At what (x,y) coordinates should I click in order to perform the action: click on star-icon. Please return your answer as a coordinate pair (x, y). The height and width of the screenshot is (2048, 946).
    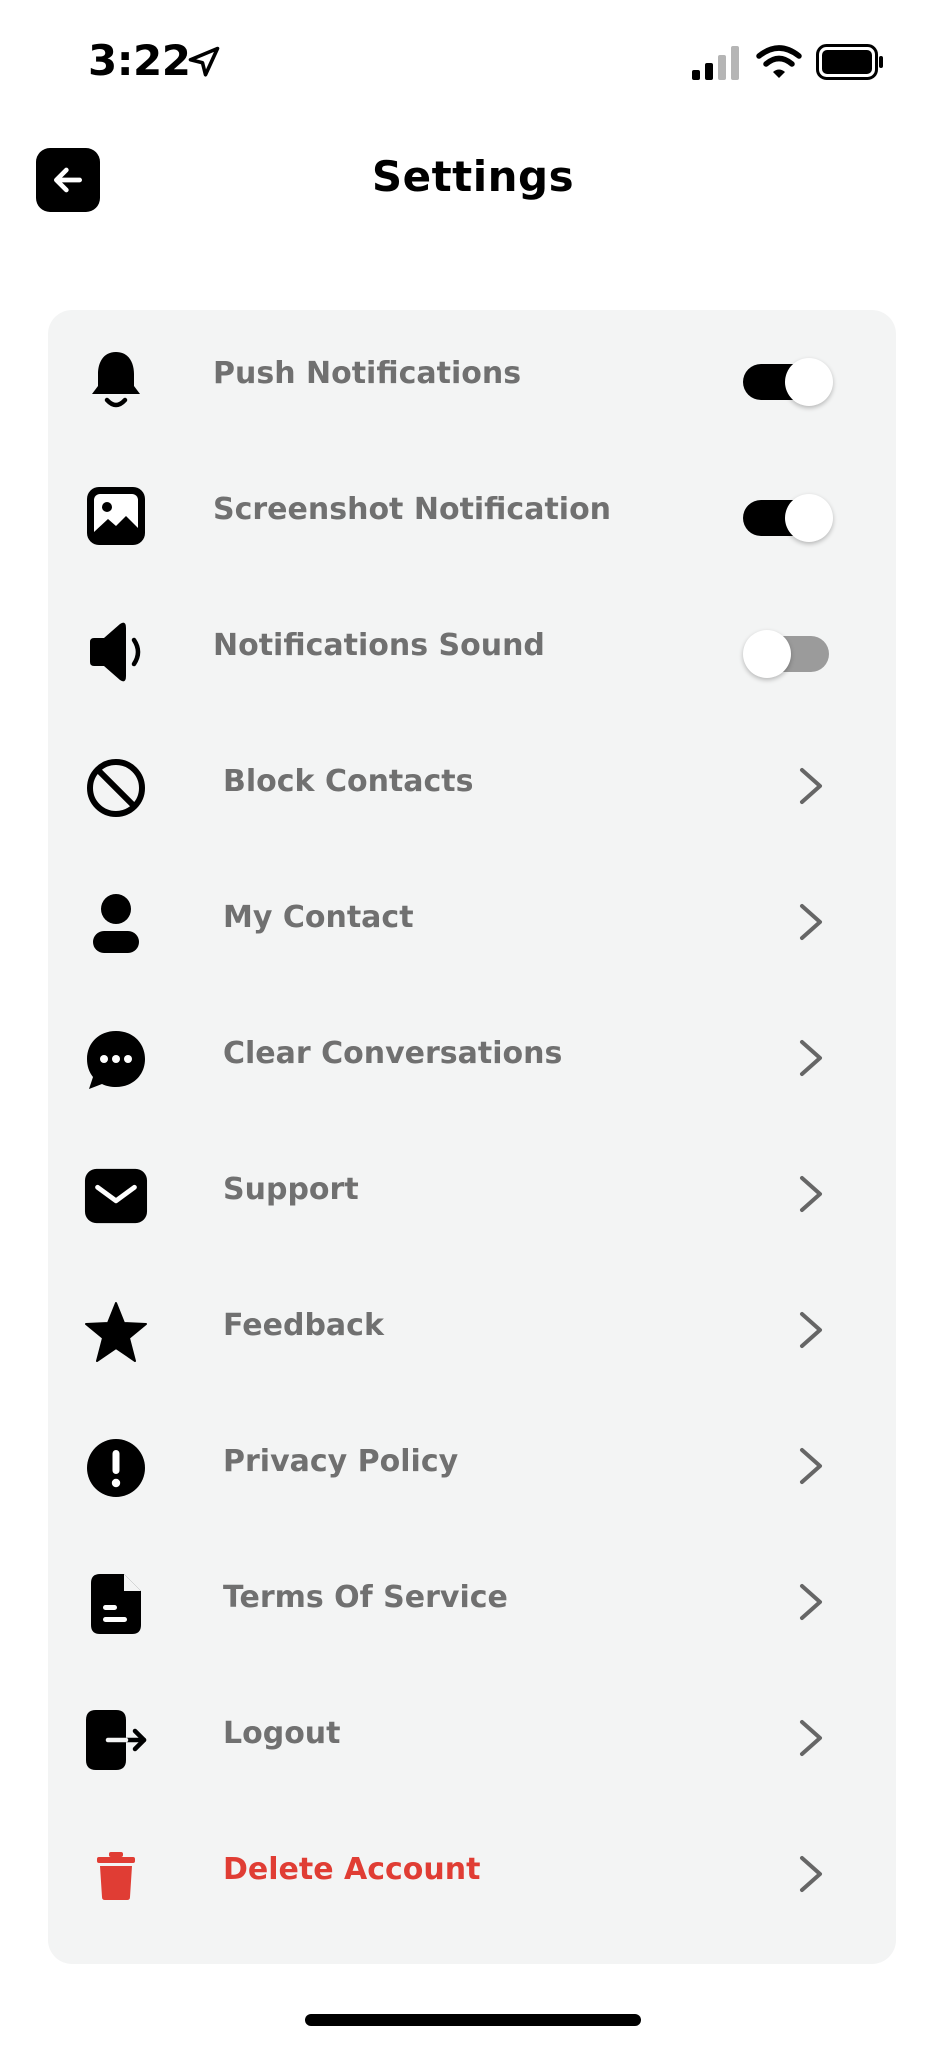
    Looking at the image, I should click on (116, 1332).